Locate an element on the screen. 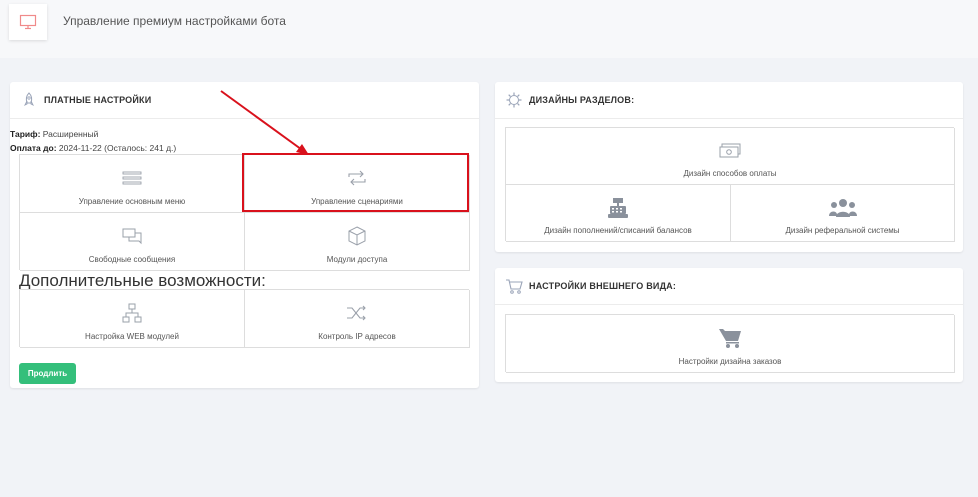 The width and height of the screenshot is (978, 497). tile-main-menu: Управление основным меню is located at coordinates (132, 184).